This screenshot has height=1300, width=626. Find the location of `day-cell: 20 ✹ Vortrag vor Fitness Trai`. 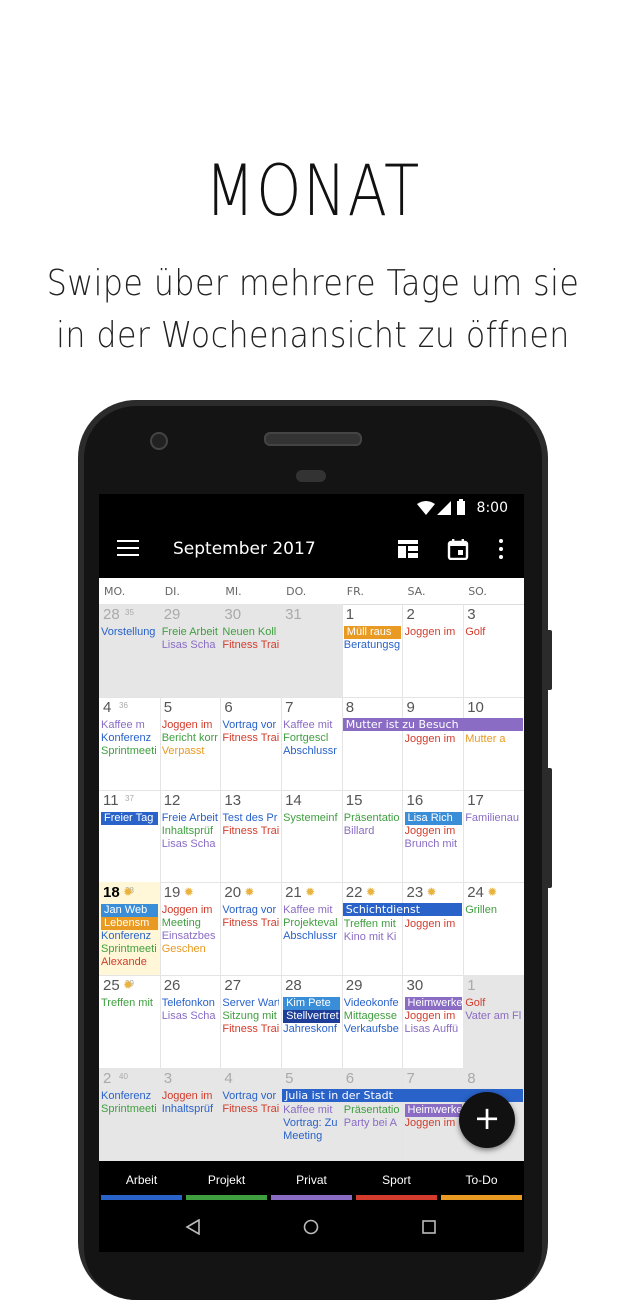

day-cell: 20 ✹ Vortrag vor Fitness Trai is located at coordinates (251, 929).